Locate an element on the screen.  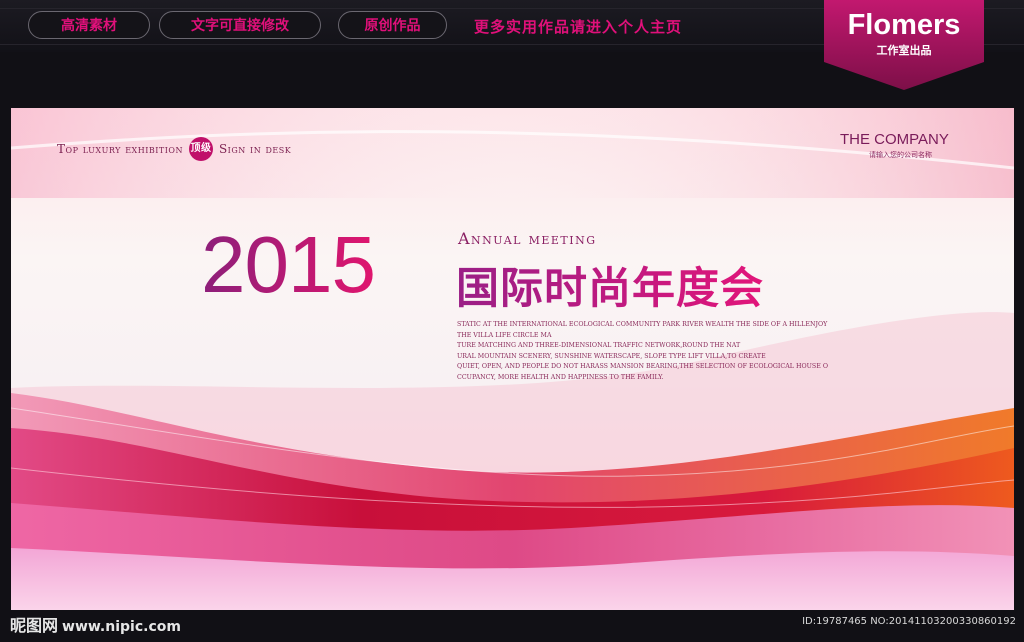
tagline-right: Sign in desk is located at coordinates (255, 149).